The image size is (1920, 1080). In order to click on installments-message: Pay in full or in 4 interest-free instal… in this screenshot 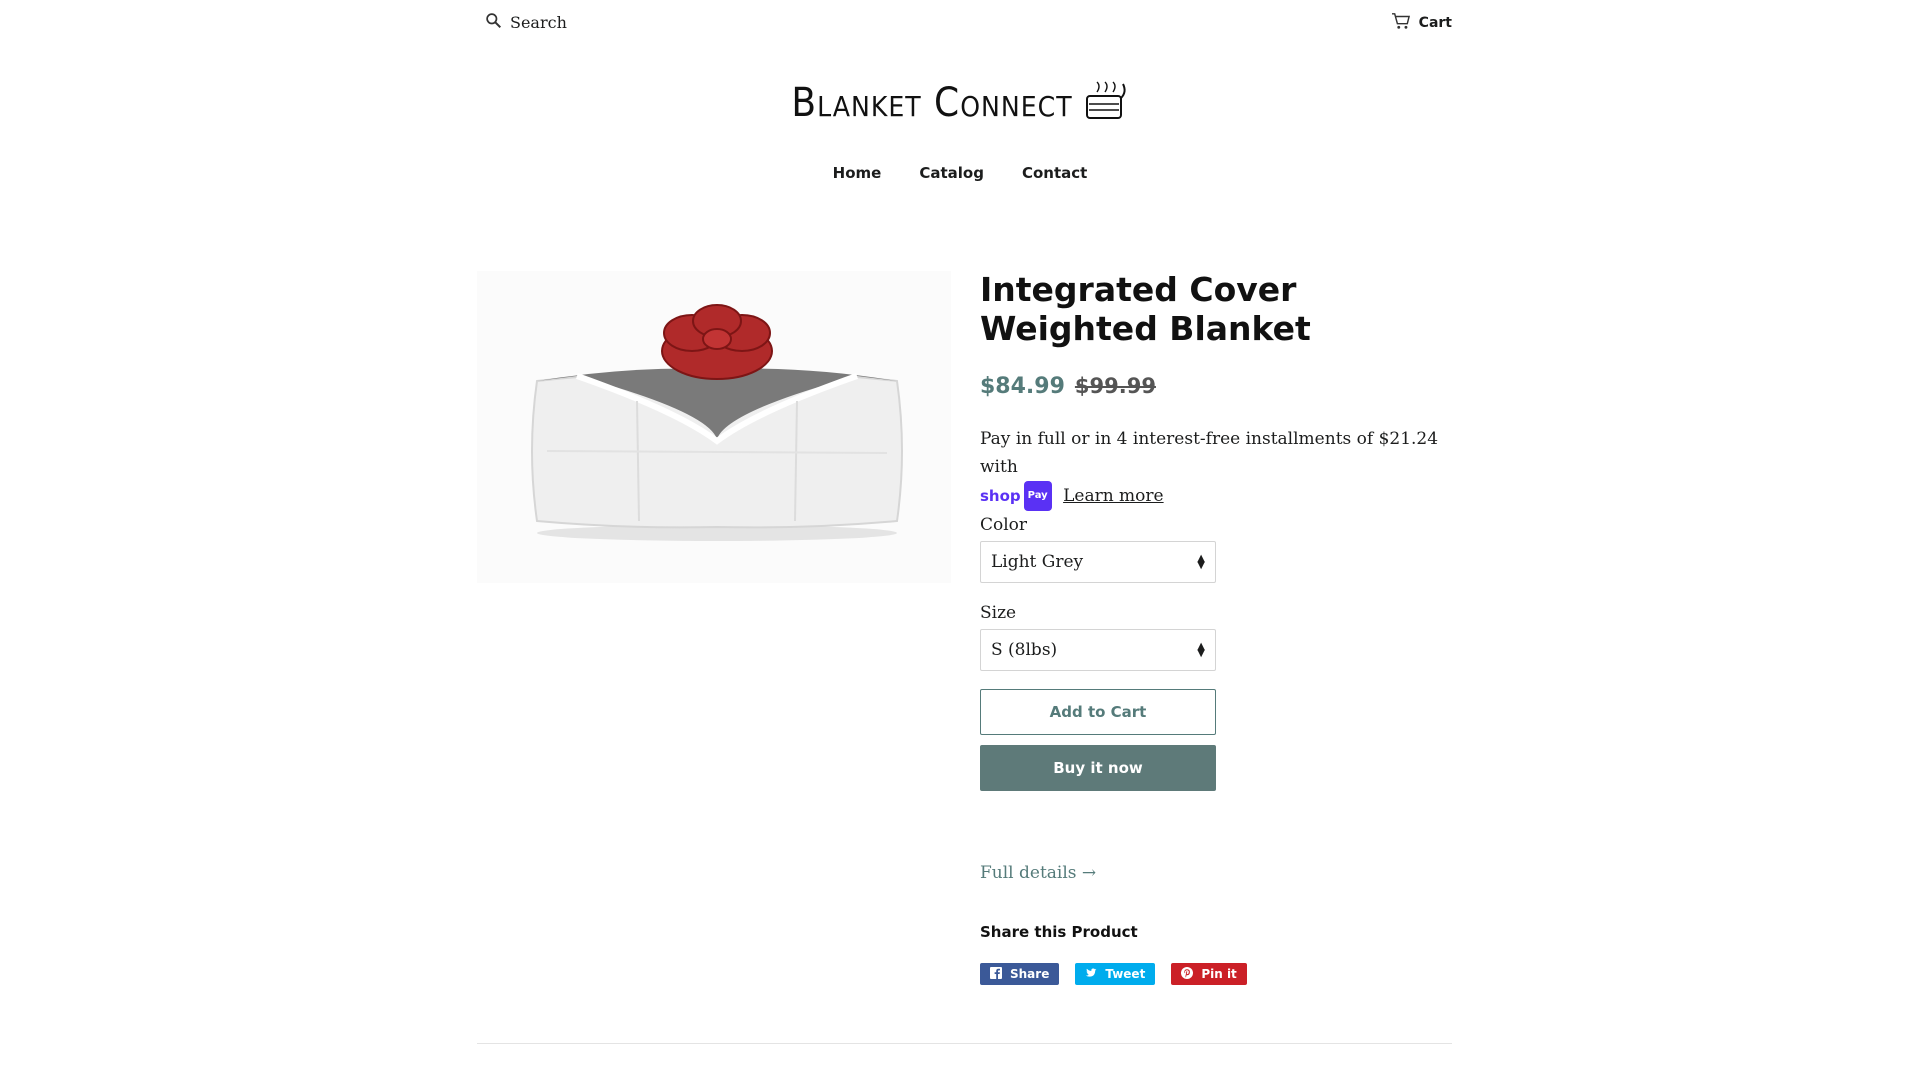, I will do `click(1220, 468)`.